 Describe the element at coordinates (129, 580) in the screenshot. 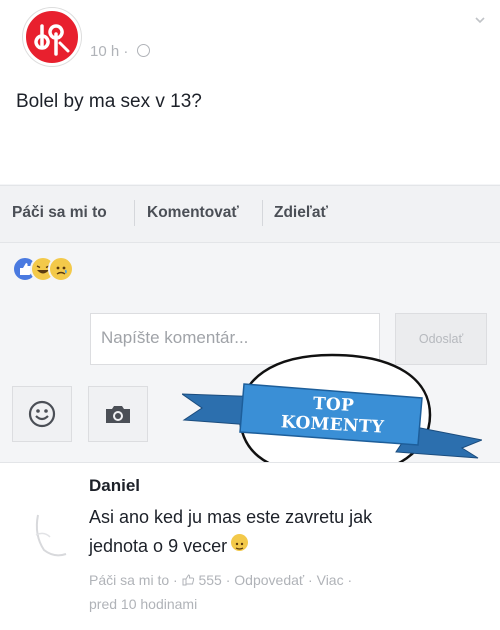

I see `comment-like-link: Páči sa mi to` at that location.